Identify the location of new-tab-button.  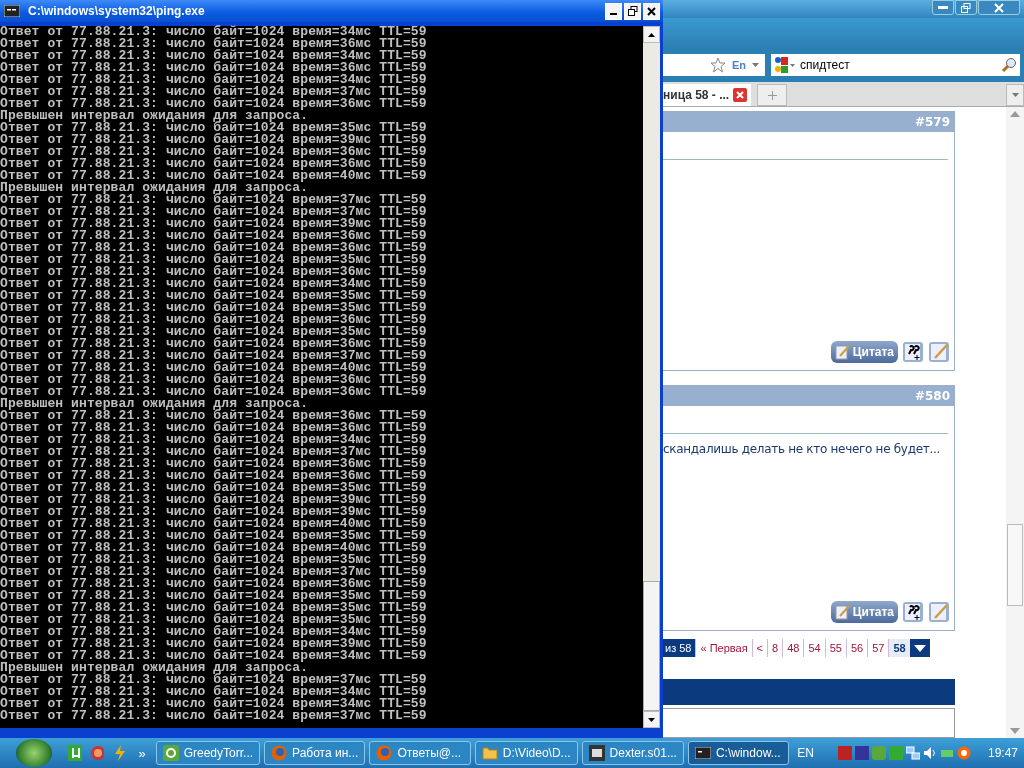
(772, 95).